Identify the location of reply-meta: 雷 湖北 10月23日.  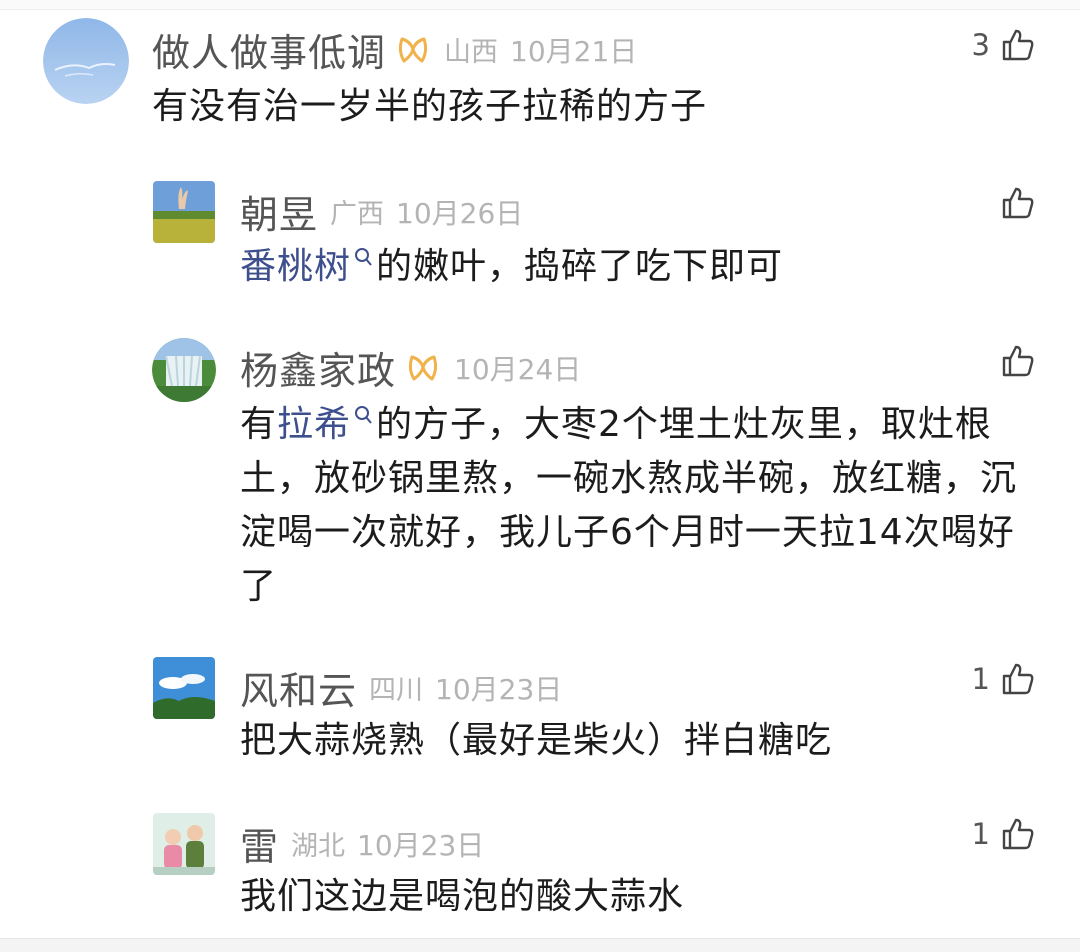
(362, 843).